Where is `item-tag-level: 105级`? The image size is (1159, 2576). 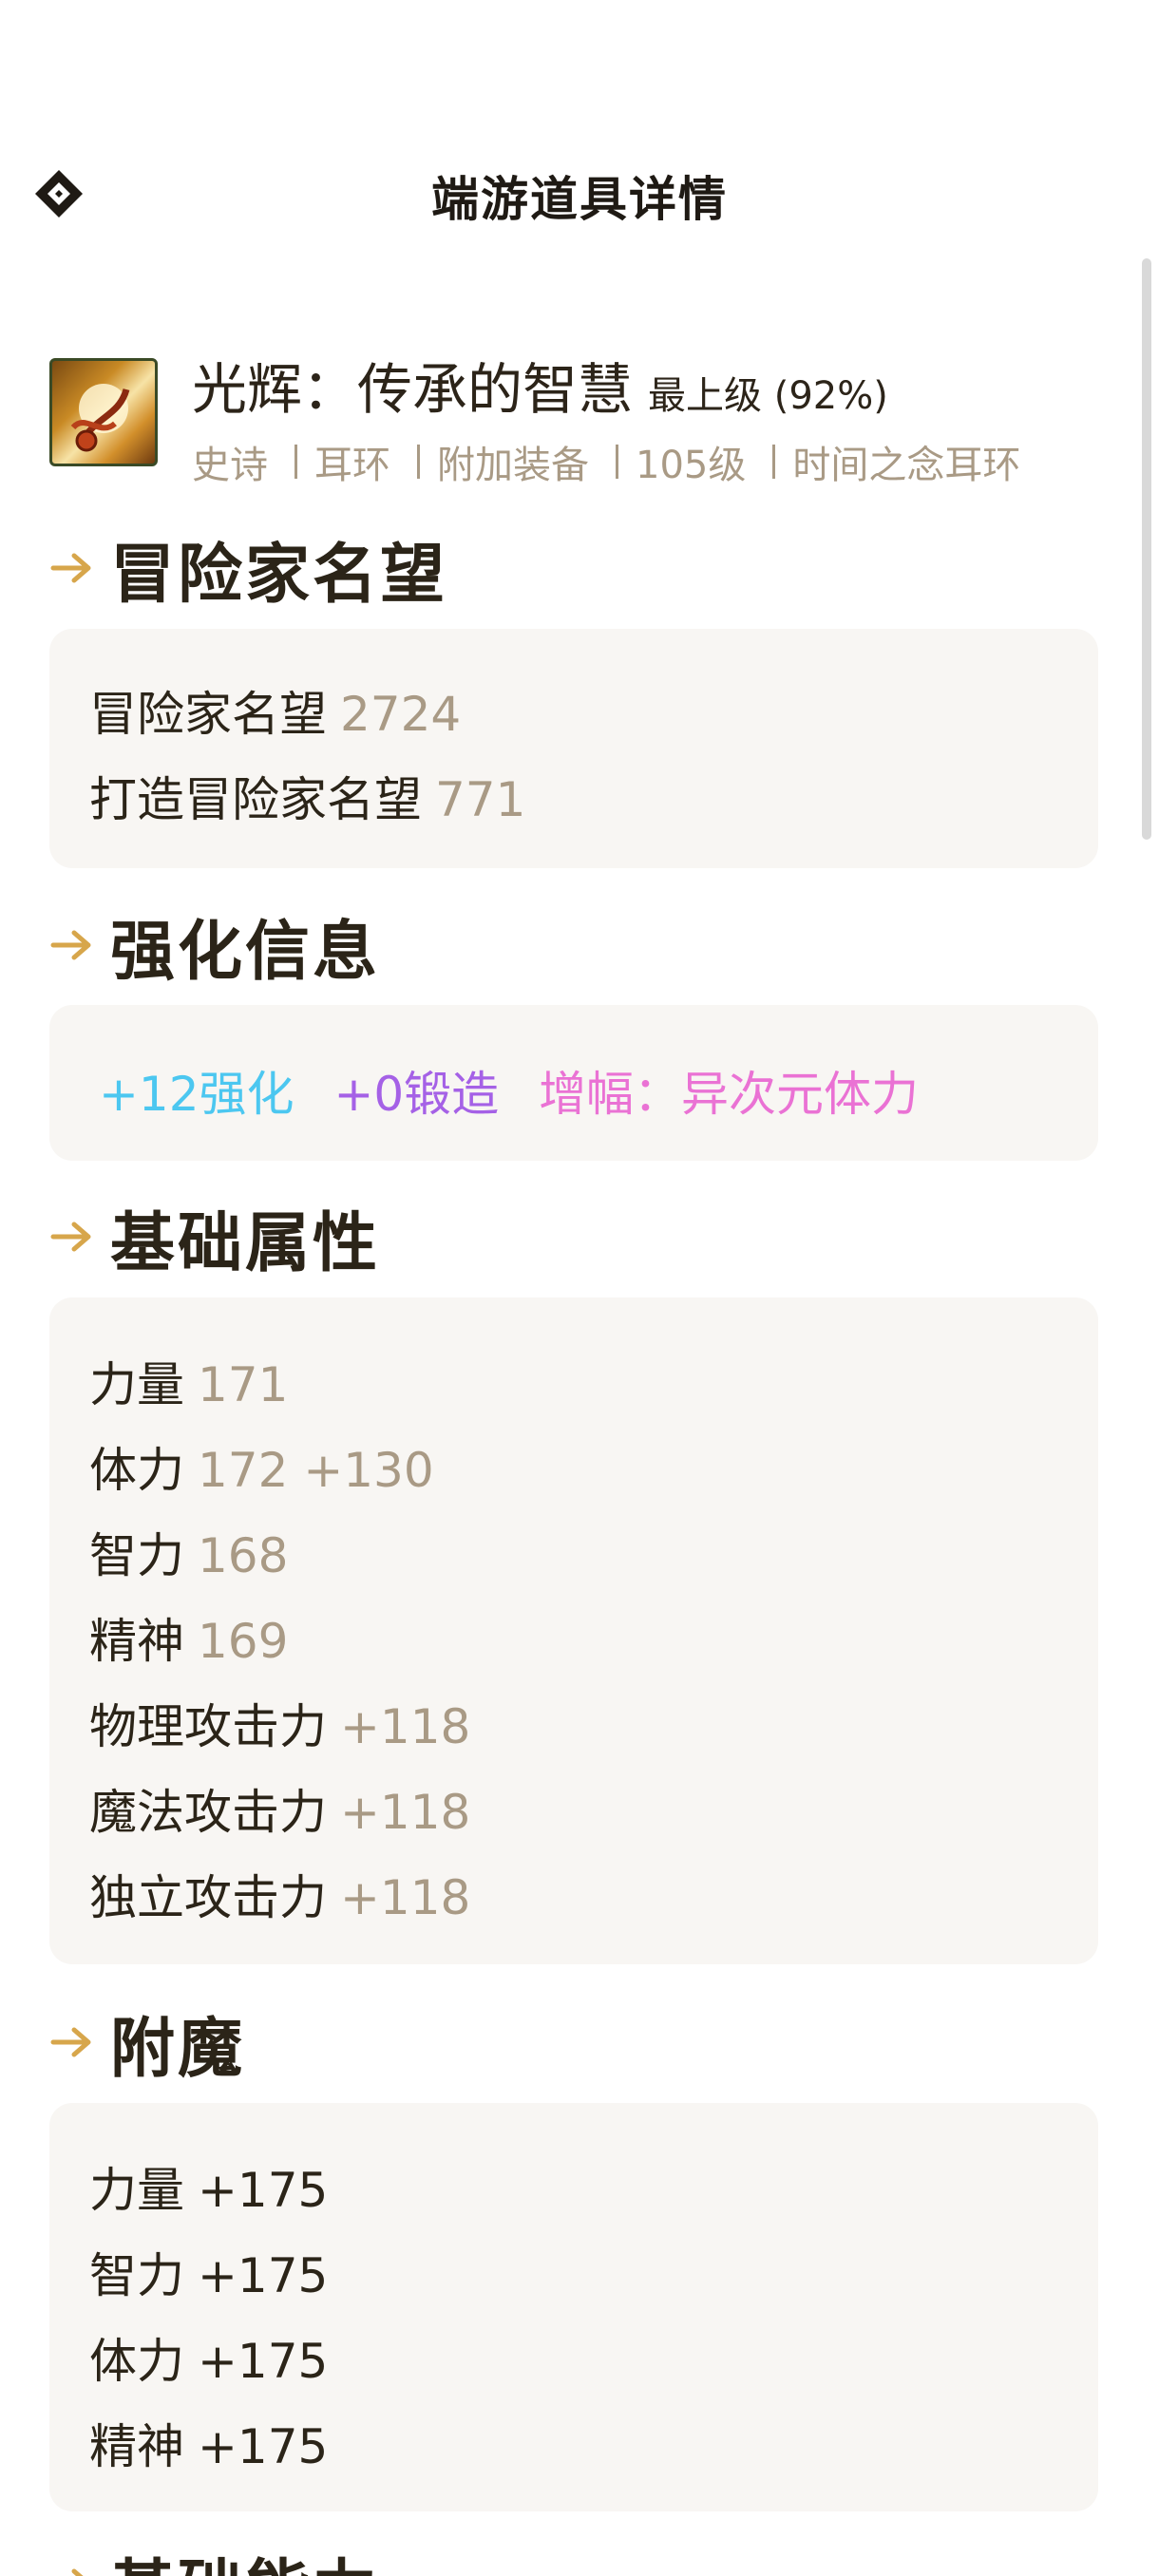
item-tag-level: 105级 is located at coordinates (691, 465).